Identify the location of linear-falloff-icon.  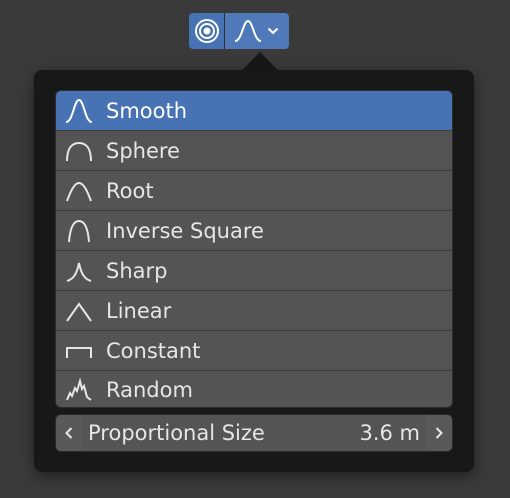
(79, 311).